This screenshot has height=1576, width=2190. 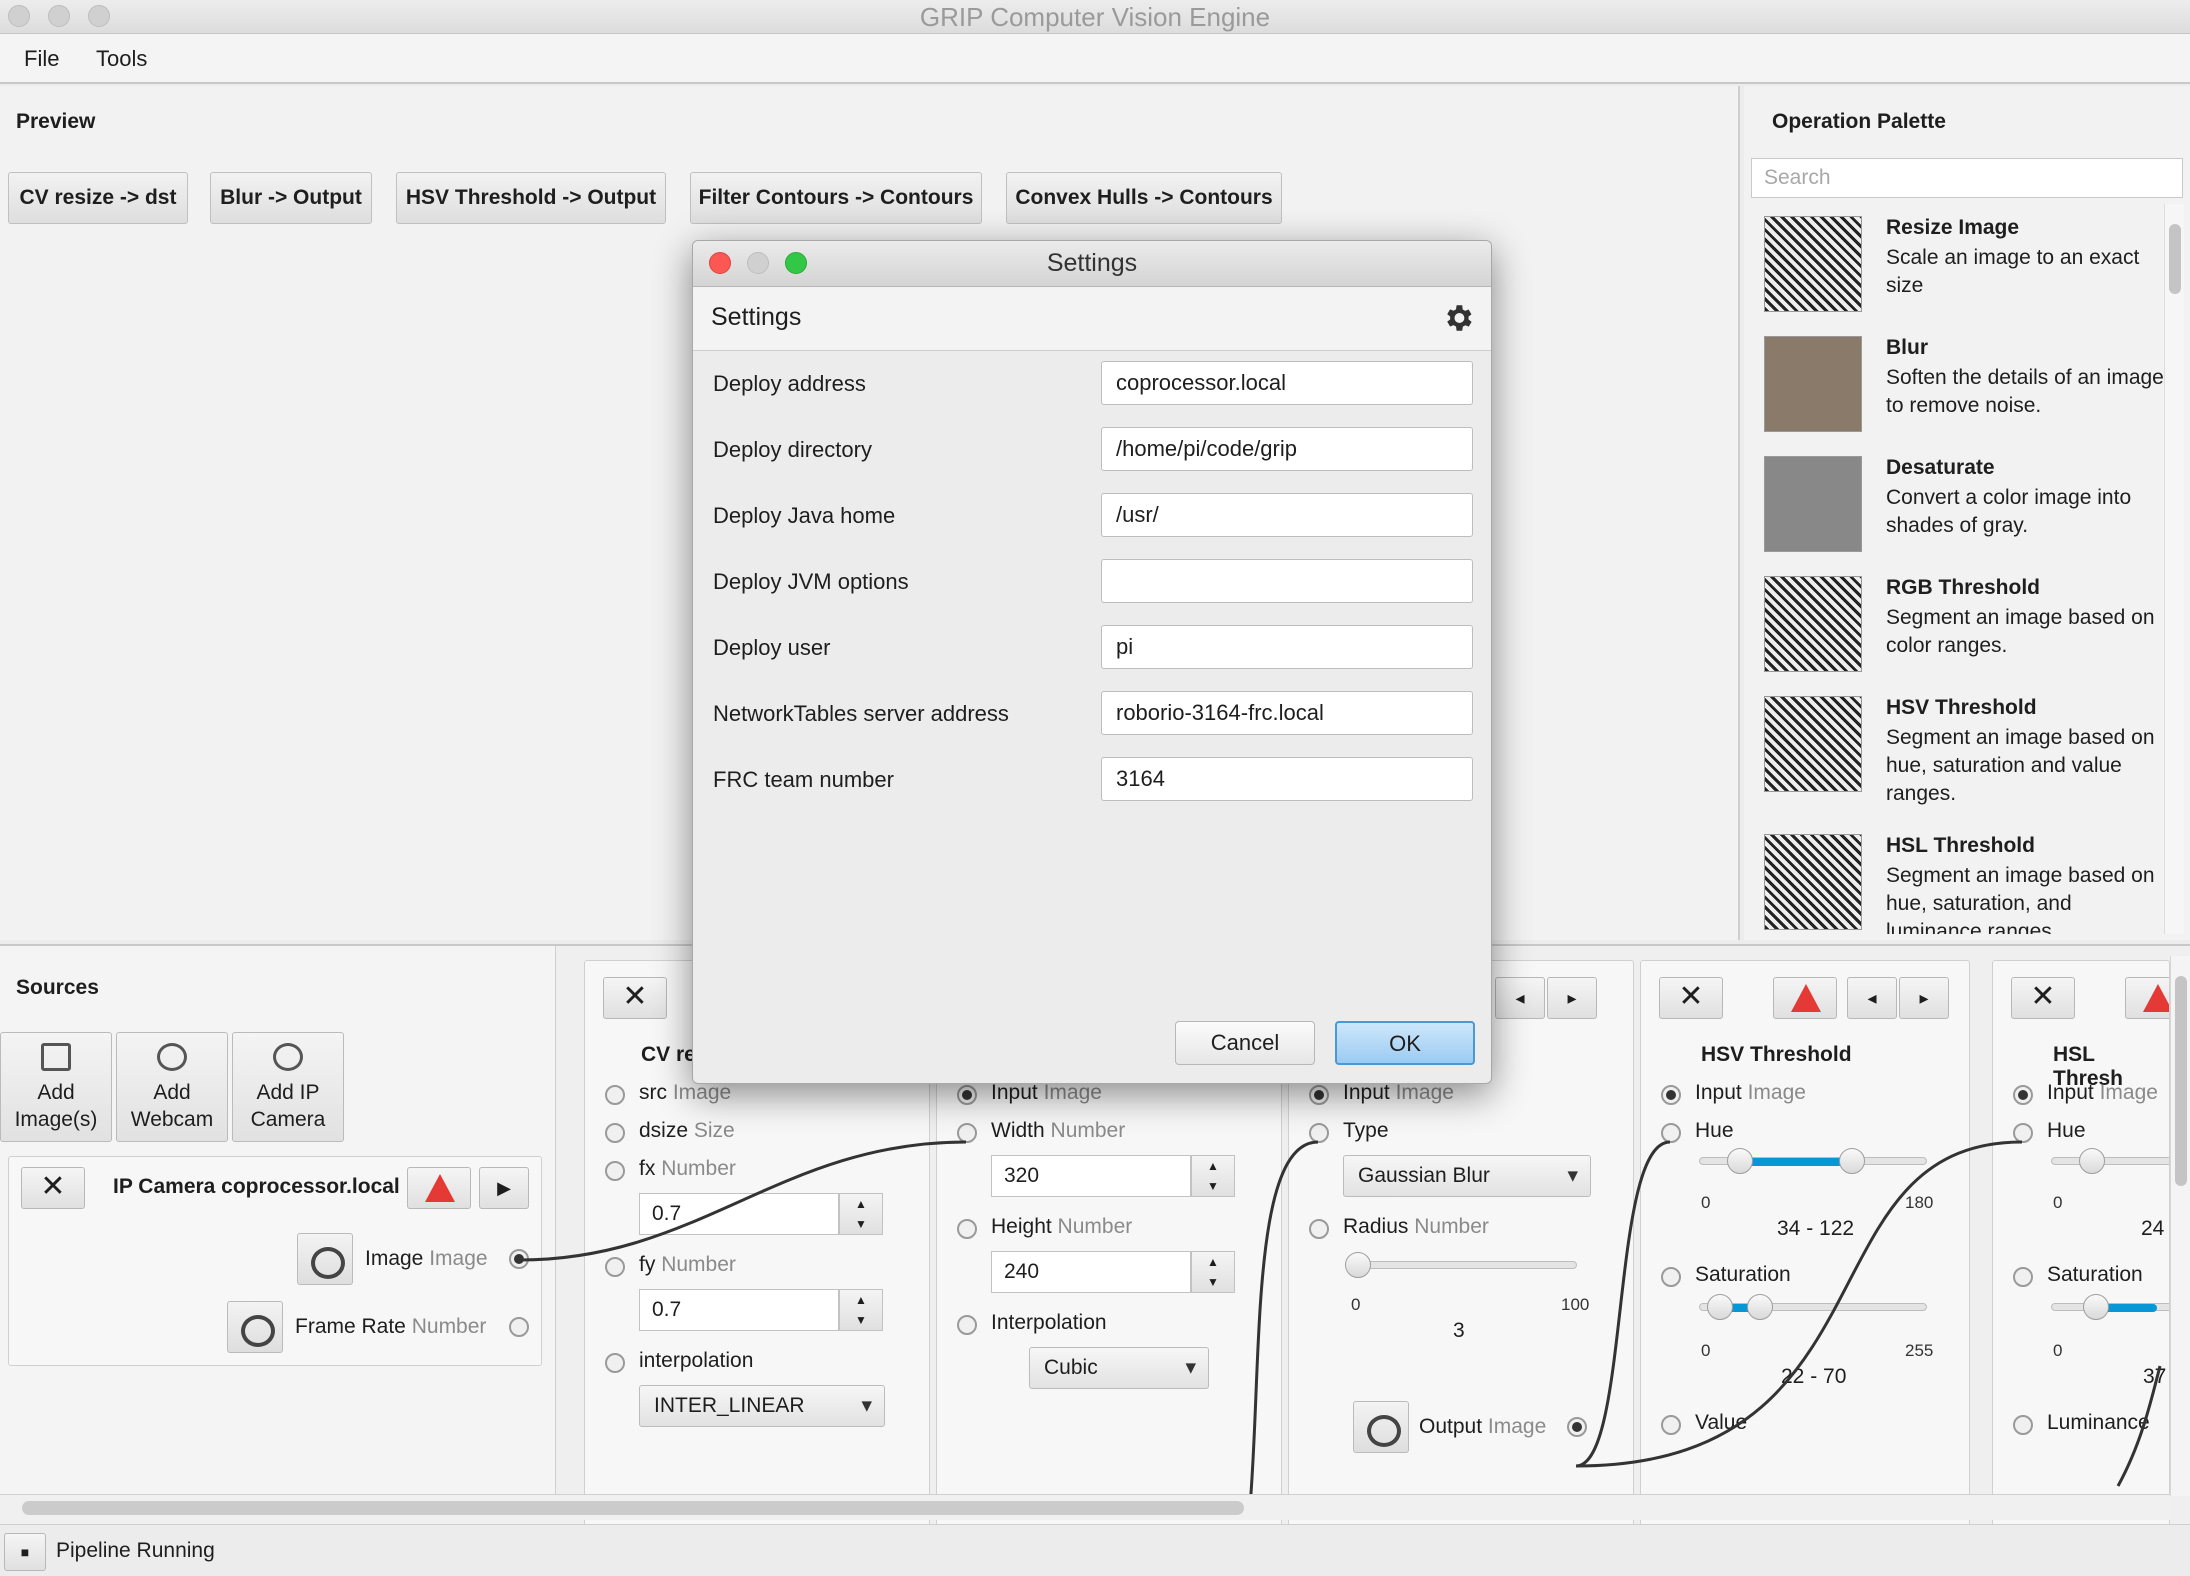 What do you see at coordinates (1287, 647) in the screenshot?
I see `deploy-user-field: pi` at bounding box center [1287, 647].